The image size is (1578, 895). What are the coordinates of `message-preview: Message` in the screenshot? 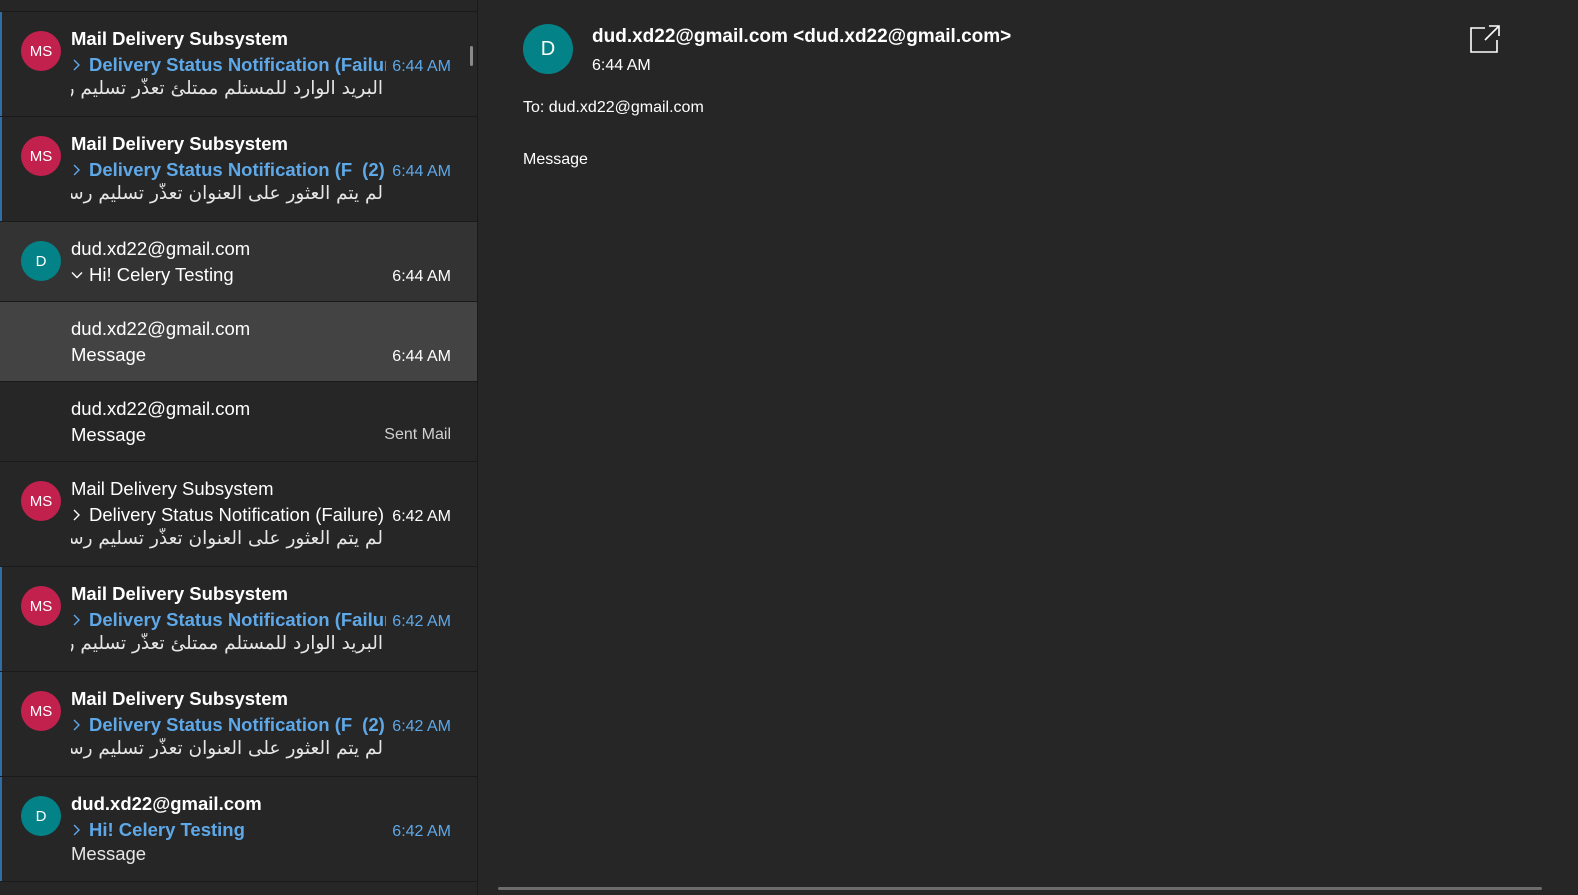 It's located at (109, 853).